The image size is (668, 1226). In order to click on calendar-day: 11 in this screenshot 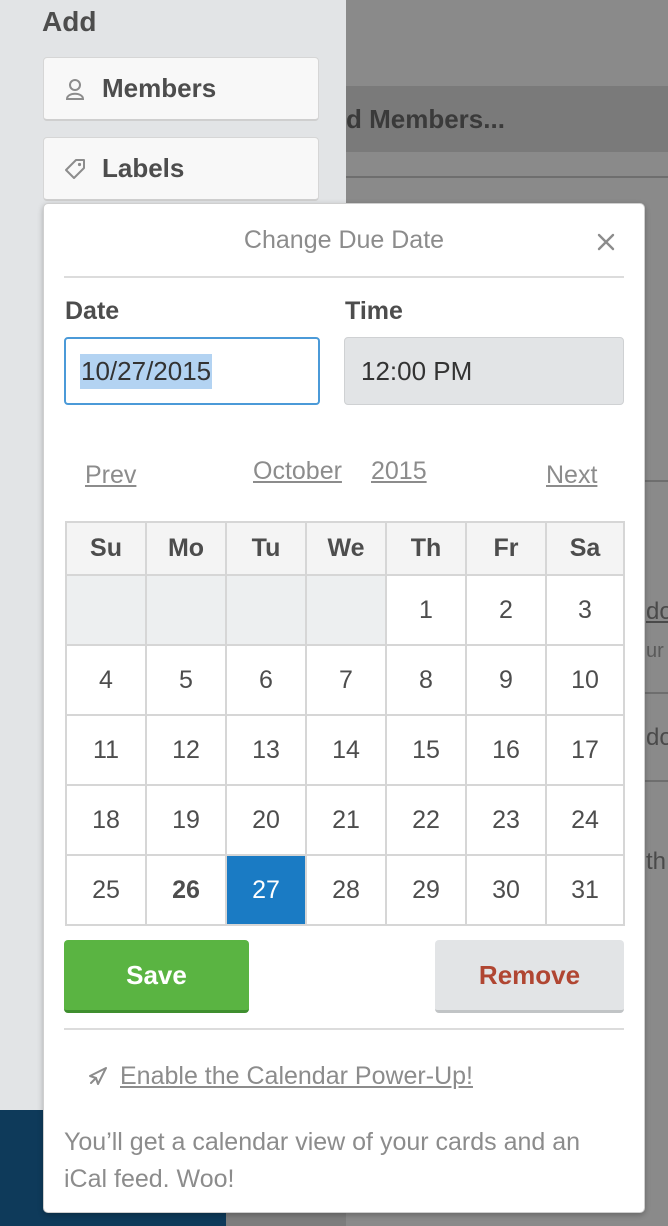, I will do `click(106, 750)`.